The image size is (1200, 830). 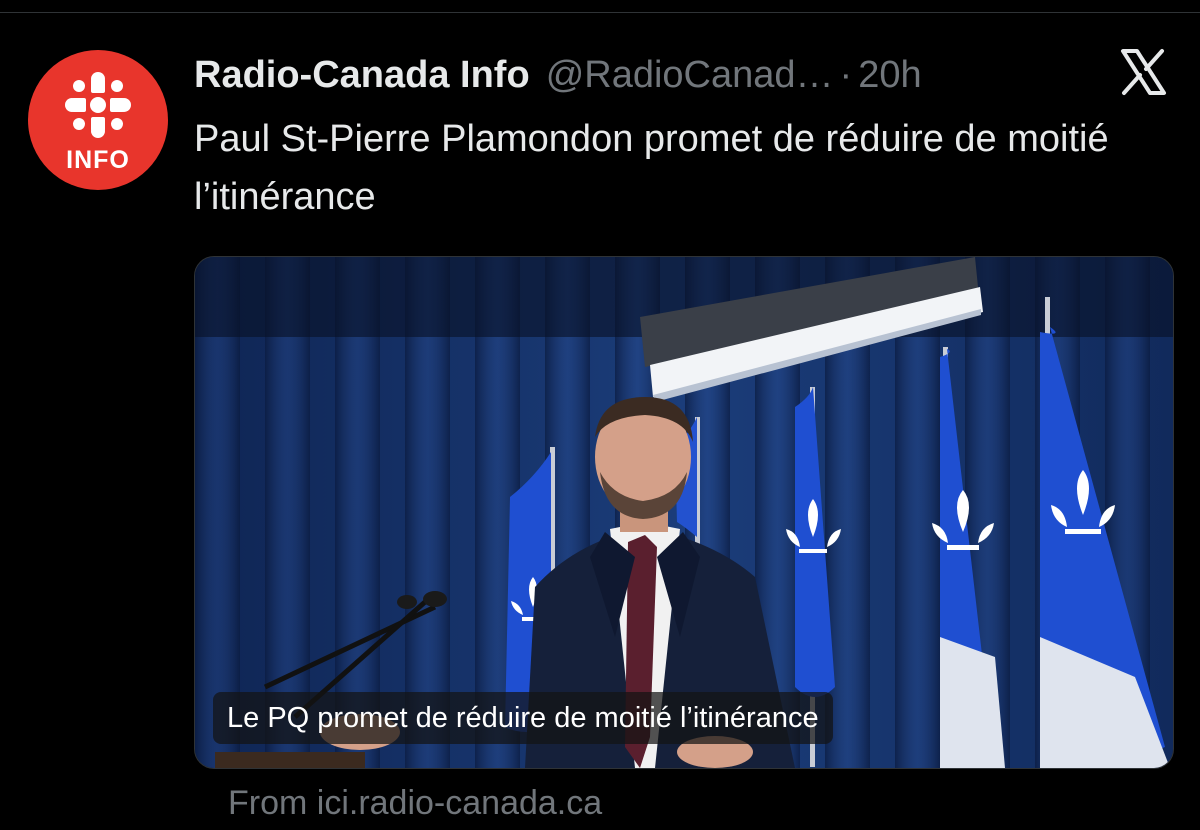 I want to click on avatar: INFO, so click(x=98, y=120).